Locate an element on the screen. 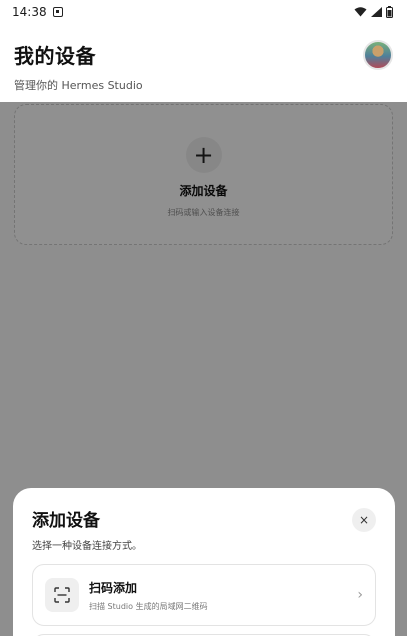 The image size is (407, 636). status-left: 14:38 is located at coordinates (37, 12).